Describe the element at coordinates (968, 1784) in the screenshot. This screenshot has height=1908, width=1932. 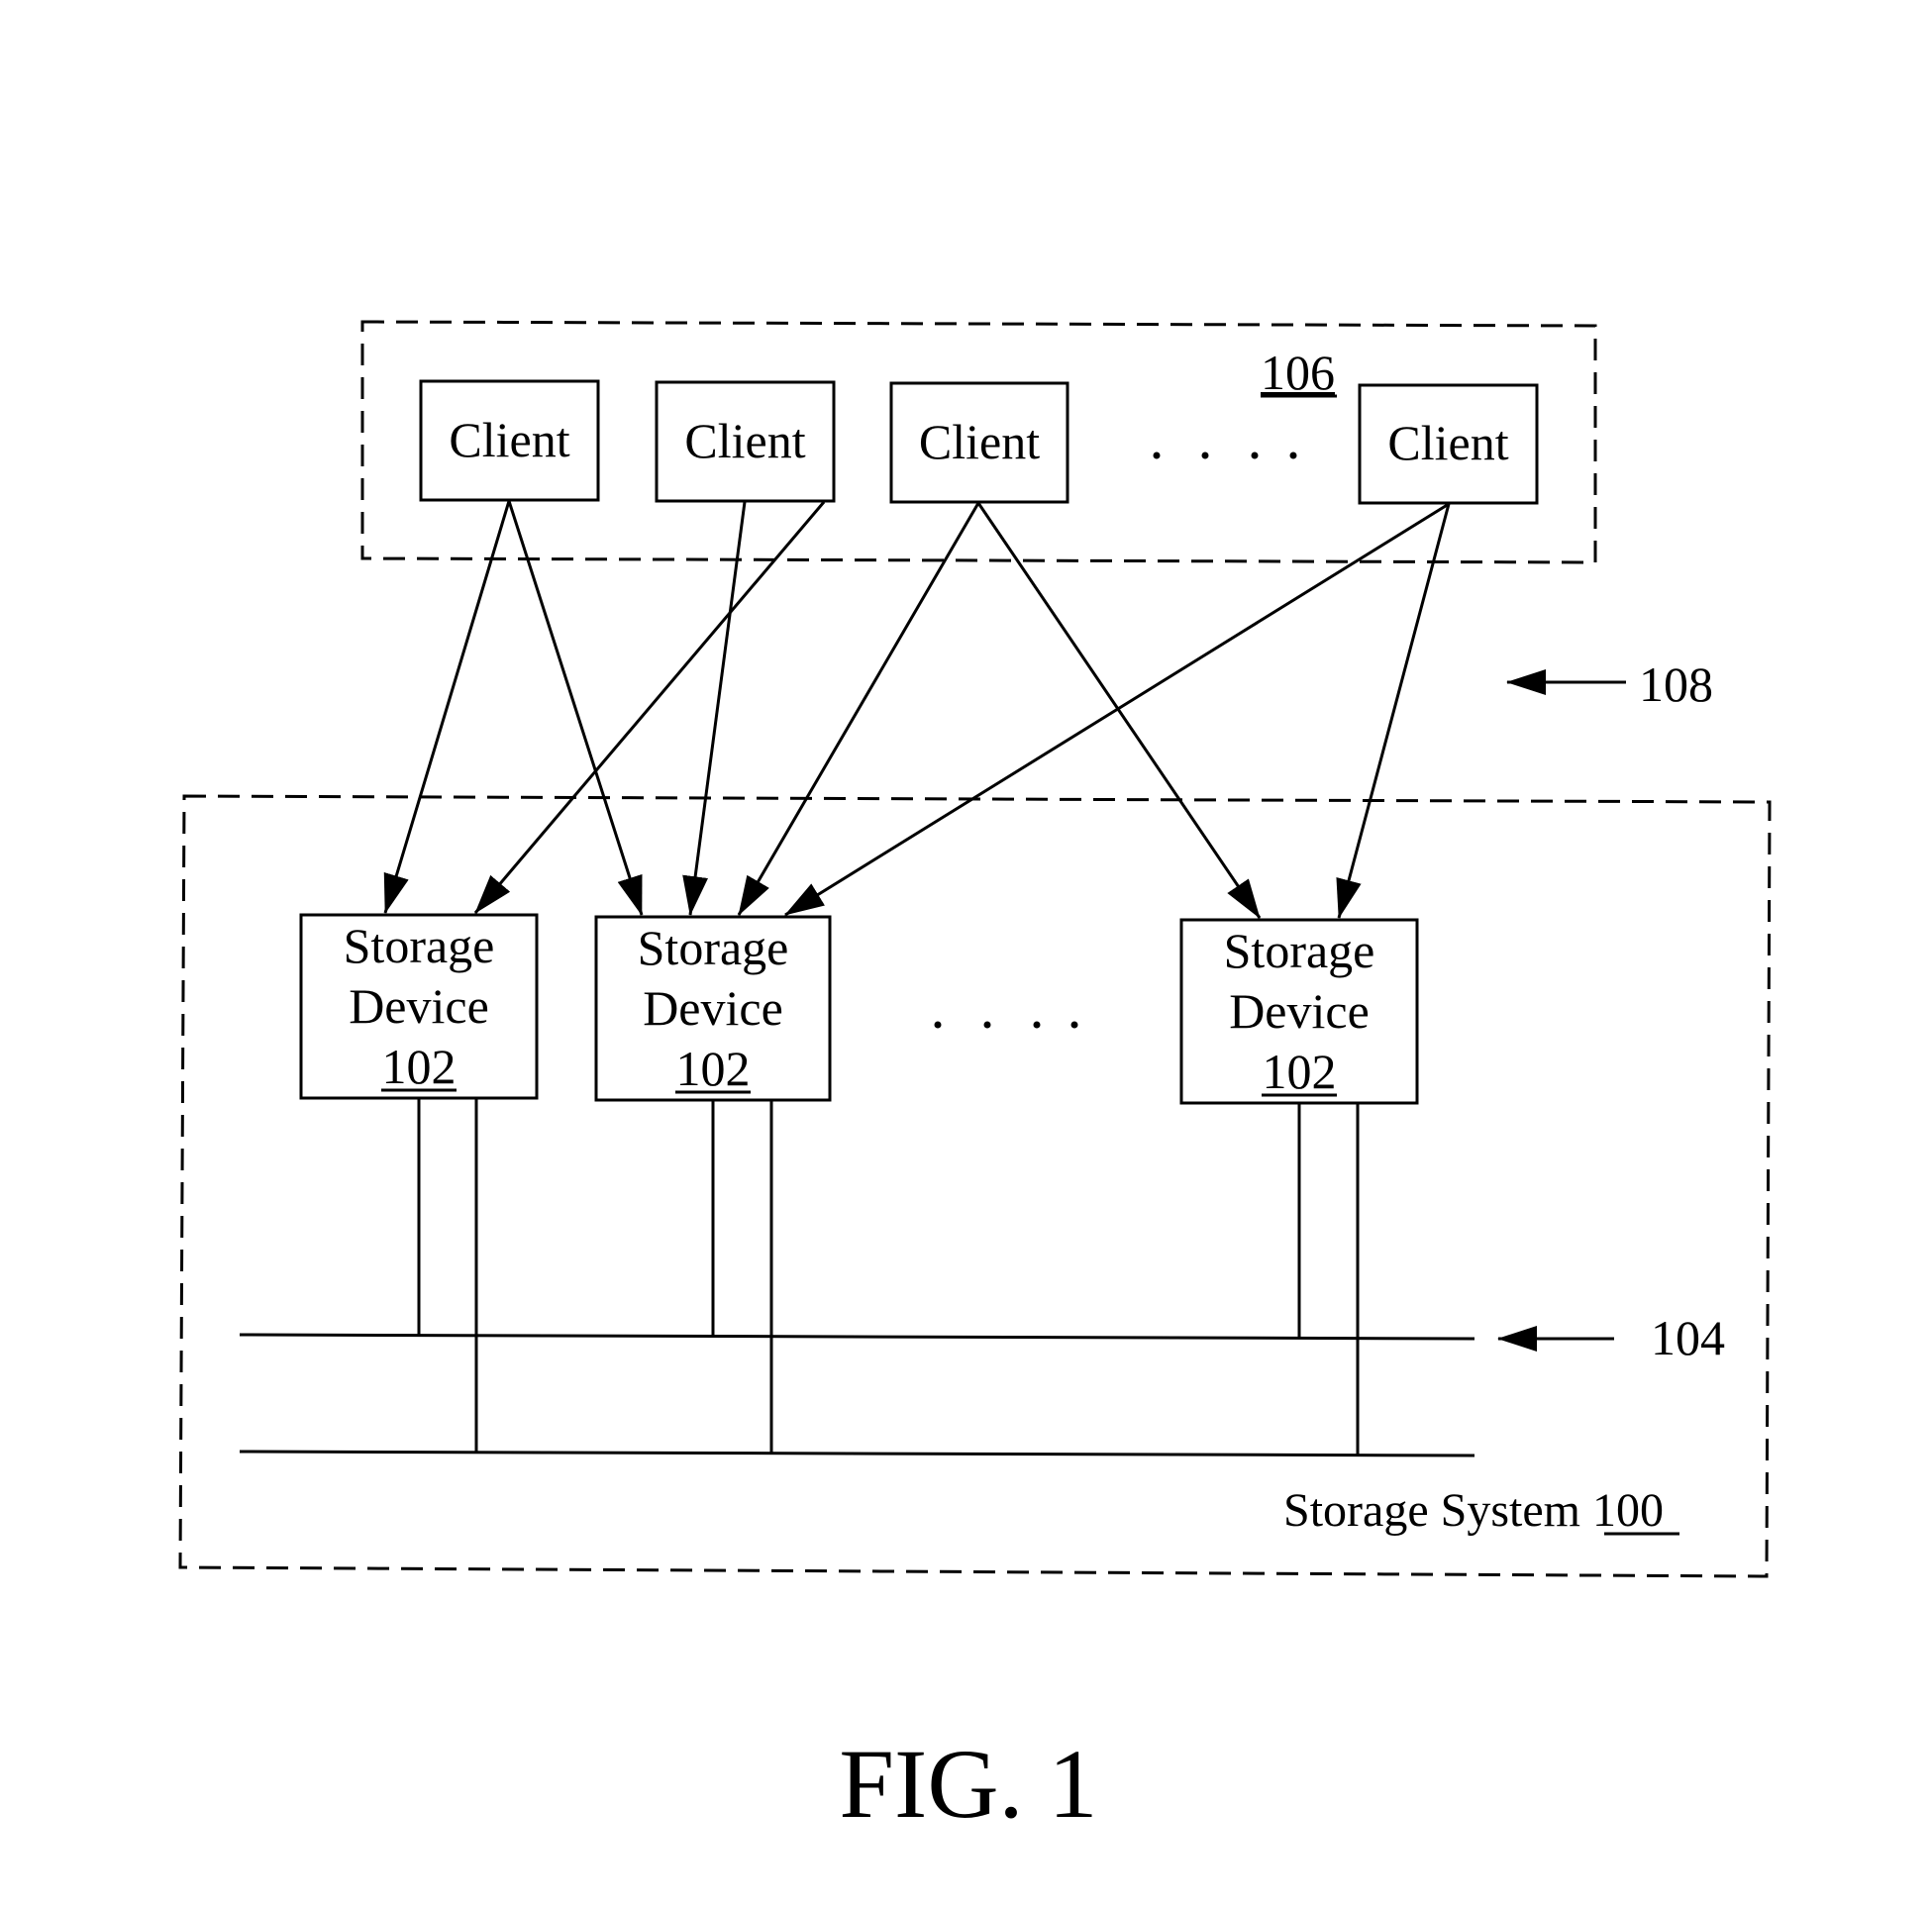
I see `figure-caption: FIG. 1` at that location.